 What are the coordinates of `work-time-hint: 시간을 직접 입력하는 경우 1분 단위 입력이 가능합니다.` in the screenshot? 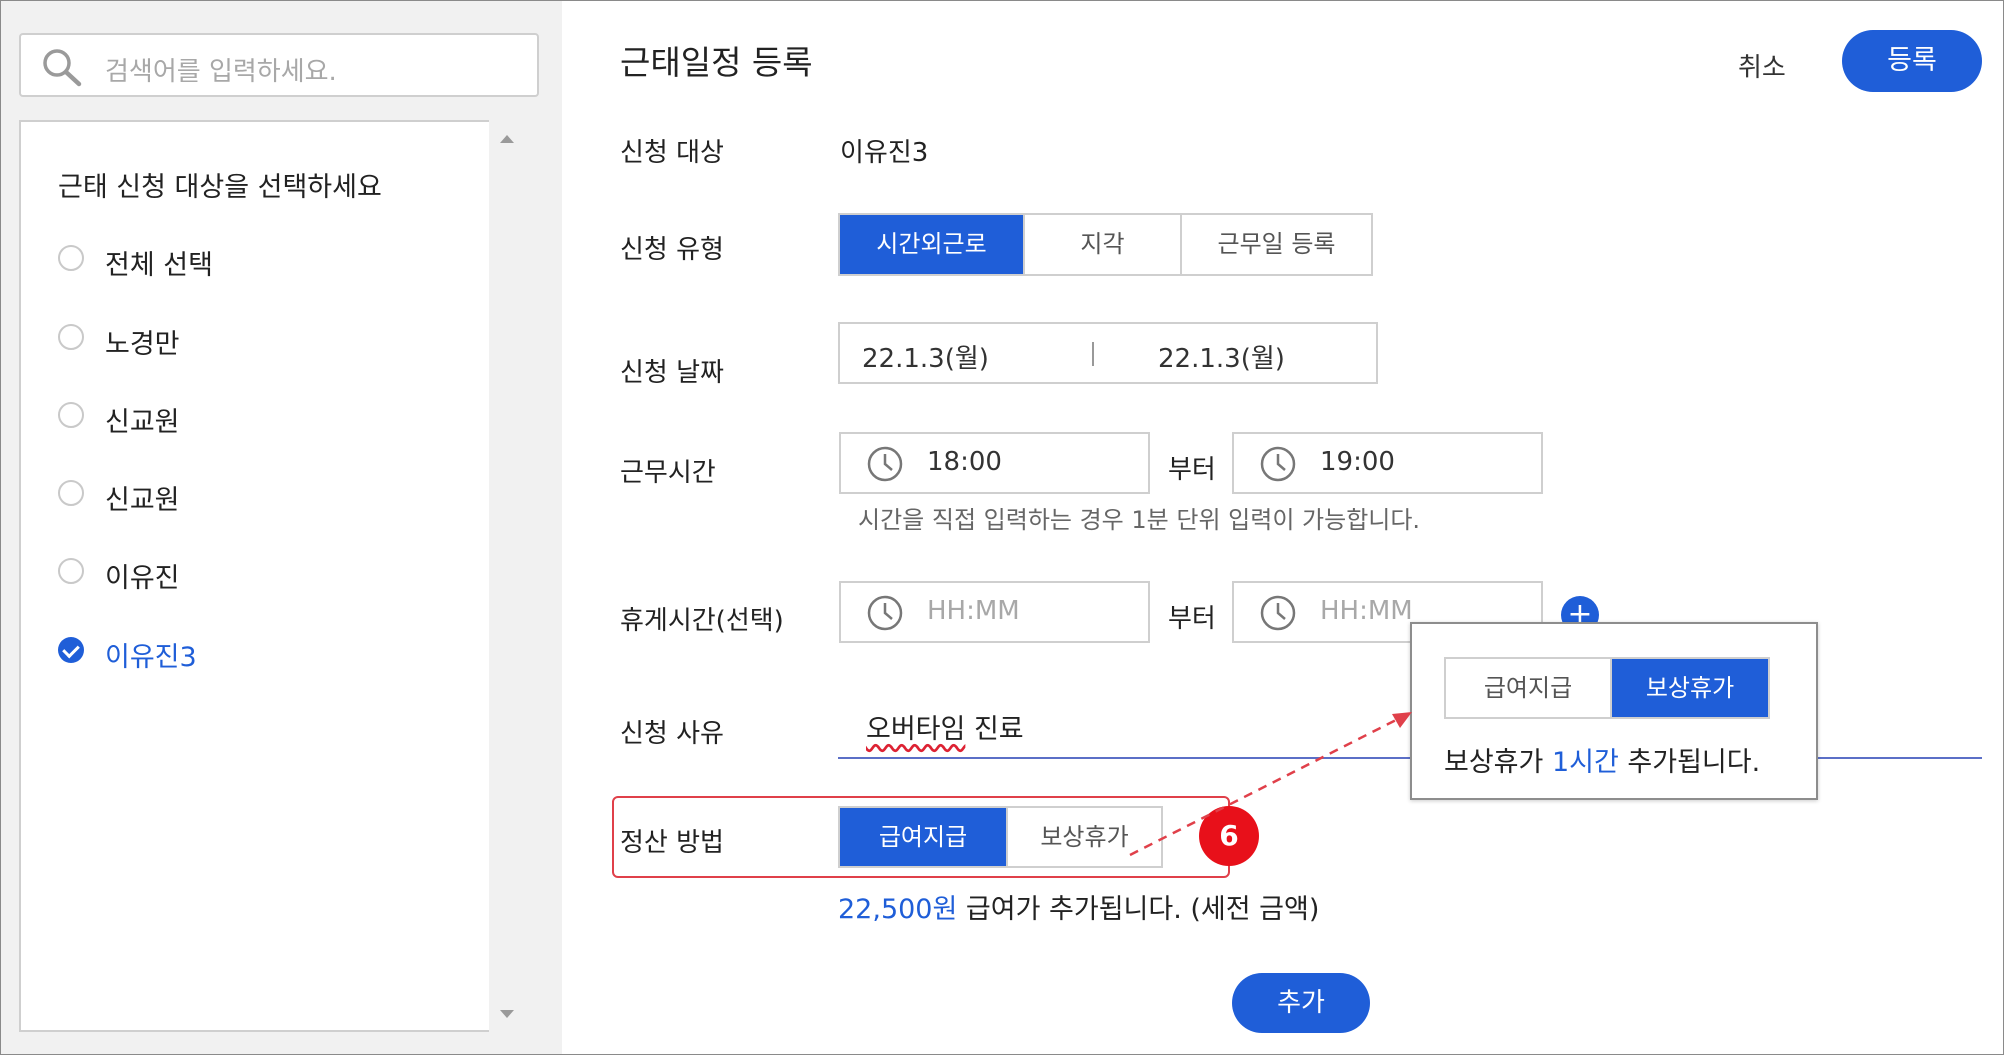 It's located at (1139, 520).